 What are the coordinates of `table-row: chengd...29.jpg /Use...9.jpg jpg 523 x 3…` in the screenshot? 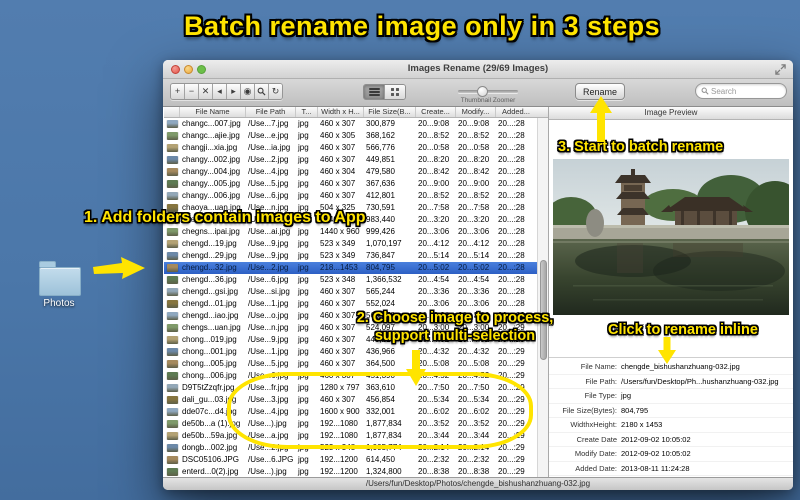 It's located at (350, 256).